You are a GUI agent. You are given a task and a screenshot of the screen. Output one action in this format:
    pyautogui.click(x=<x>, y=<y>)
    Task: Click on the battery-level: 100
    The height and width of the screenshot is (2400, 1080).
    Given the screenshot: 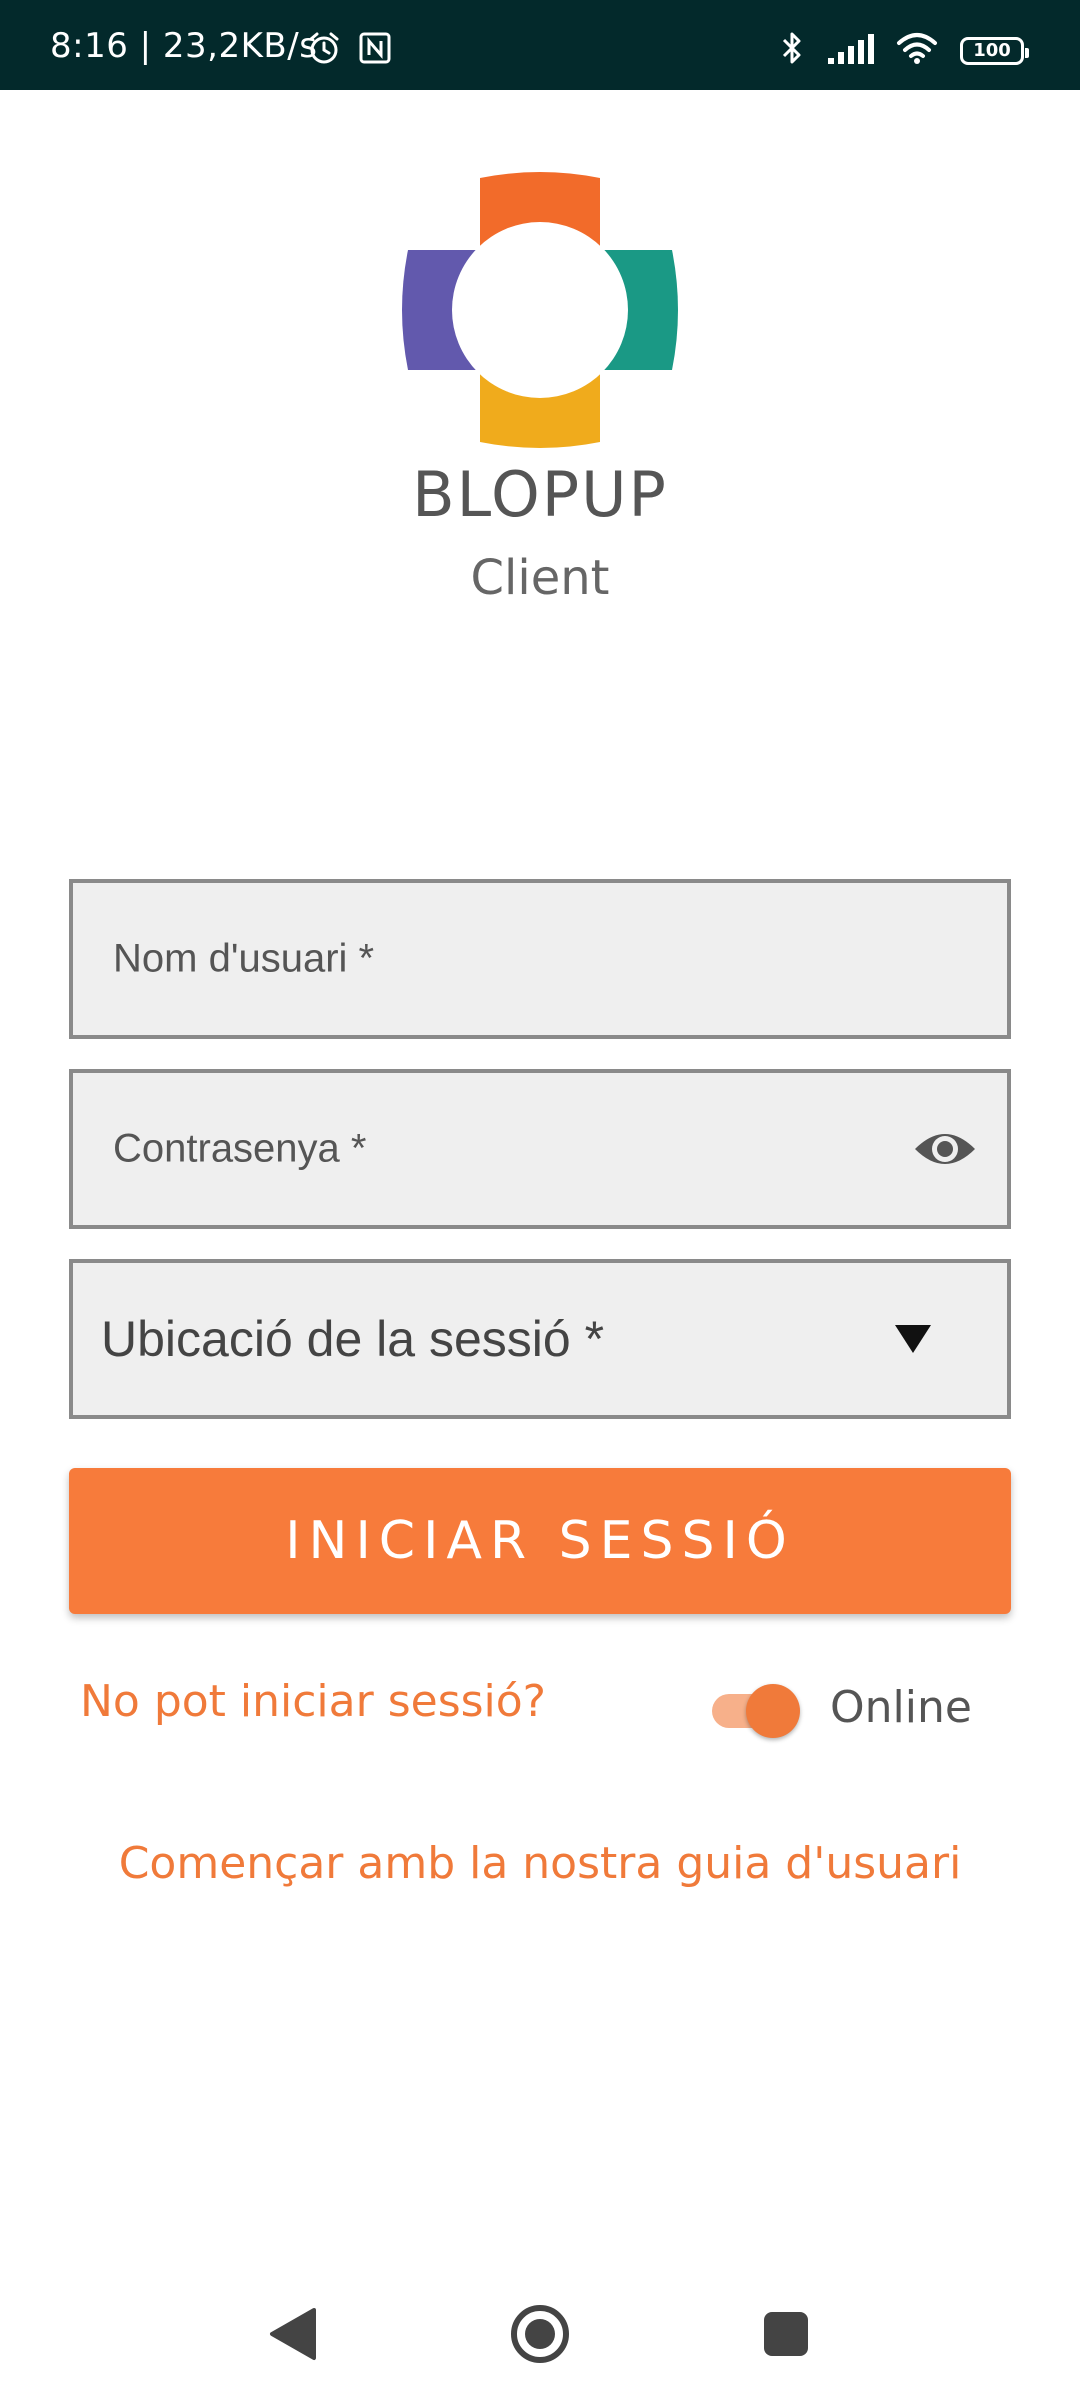 What is the action you would take?
    pyautogui.click(x=992, y=50)
    